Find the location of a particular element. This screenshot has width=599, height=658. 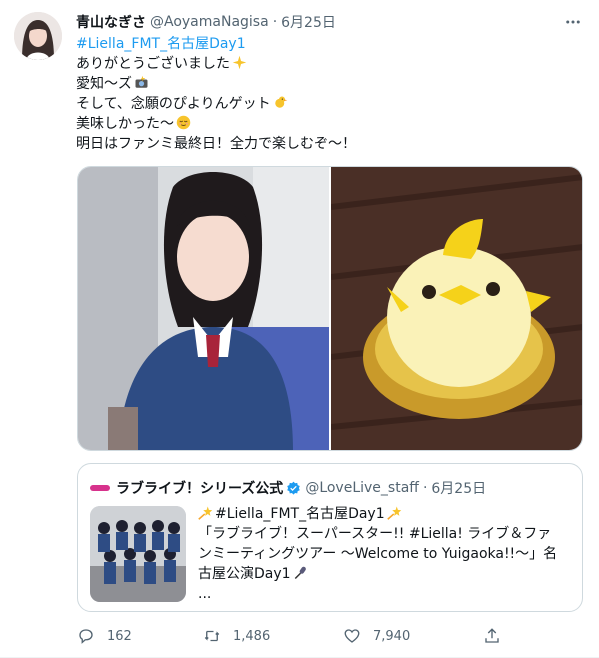

tweet-text-line: そして、念願のぴよりんゲット is located at coordinates (326, 104).